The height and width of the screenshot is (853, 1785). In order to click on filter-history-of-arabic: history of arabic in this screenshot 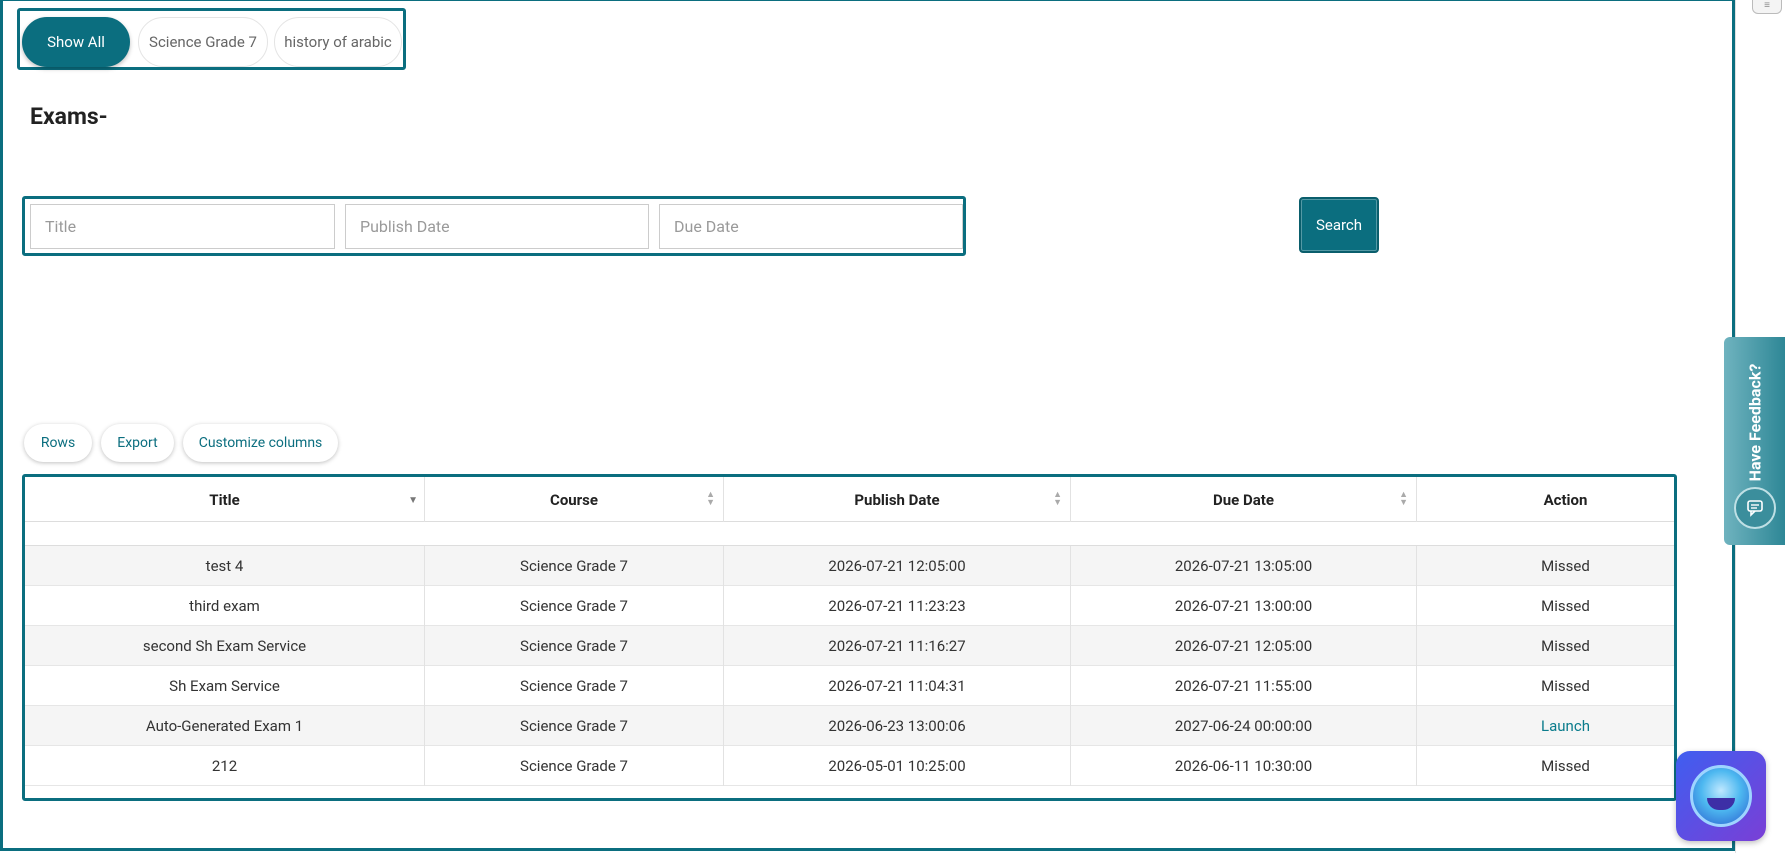, I will do `click(338, 42)`.